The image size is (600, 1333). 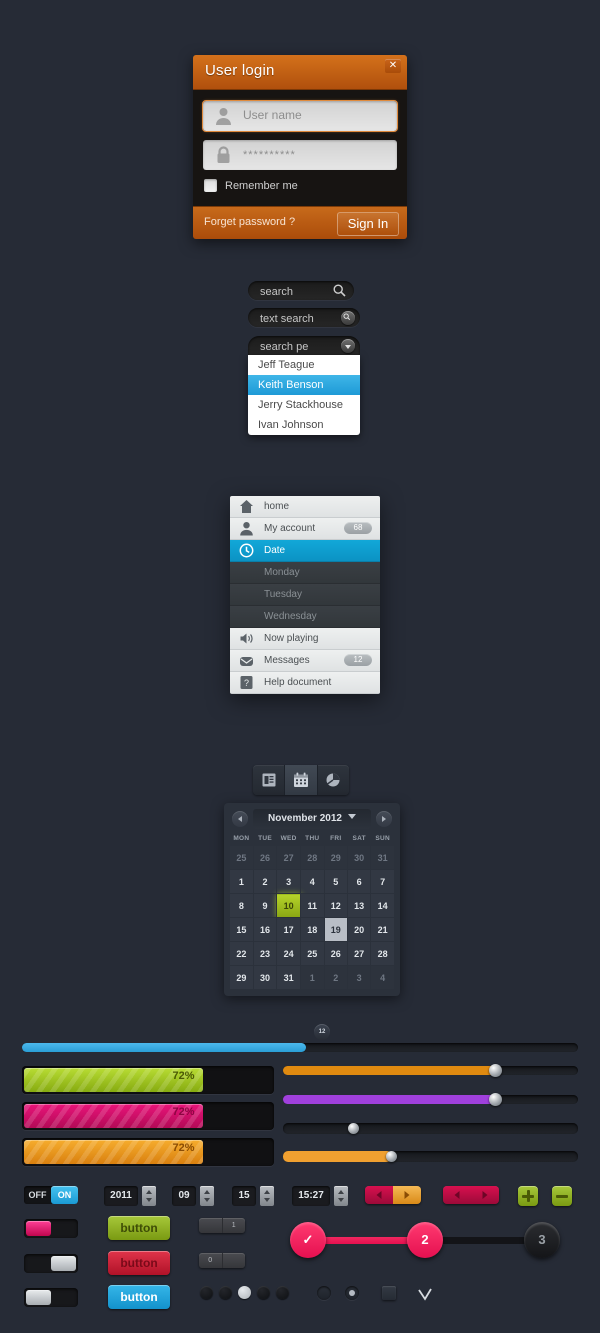 I want to click on calendar-day: 12, so click(x=335, y=905).